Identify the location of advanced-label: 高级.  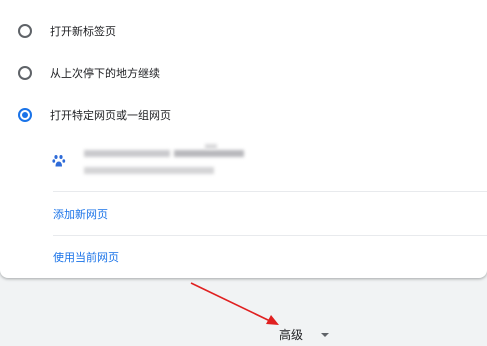
(291, 335).